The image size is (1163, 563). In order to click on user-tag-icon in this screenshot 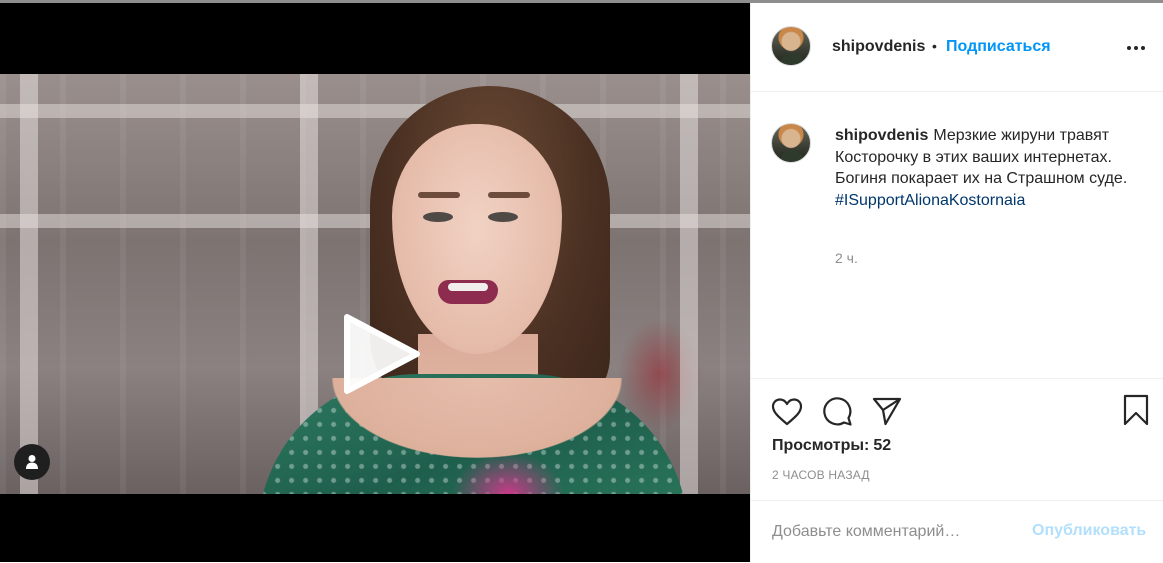, I will do `click(32, 462)`.